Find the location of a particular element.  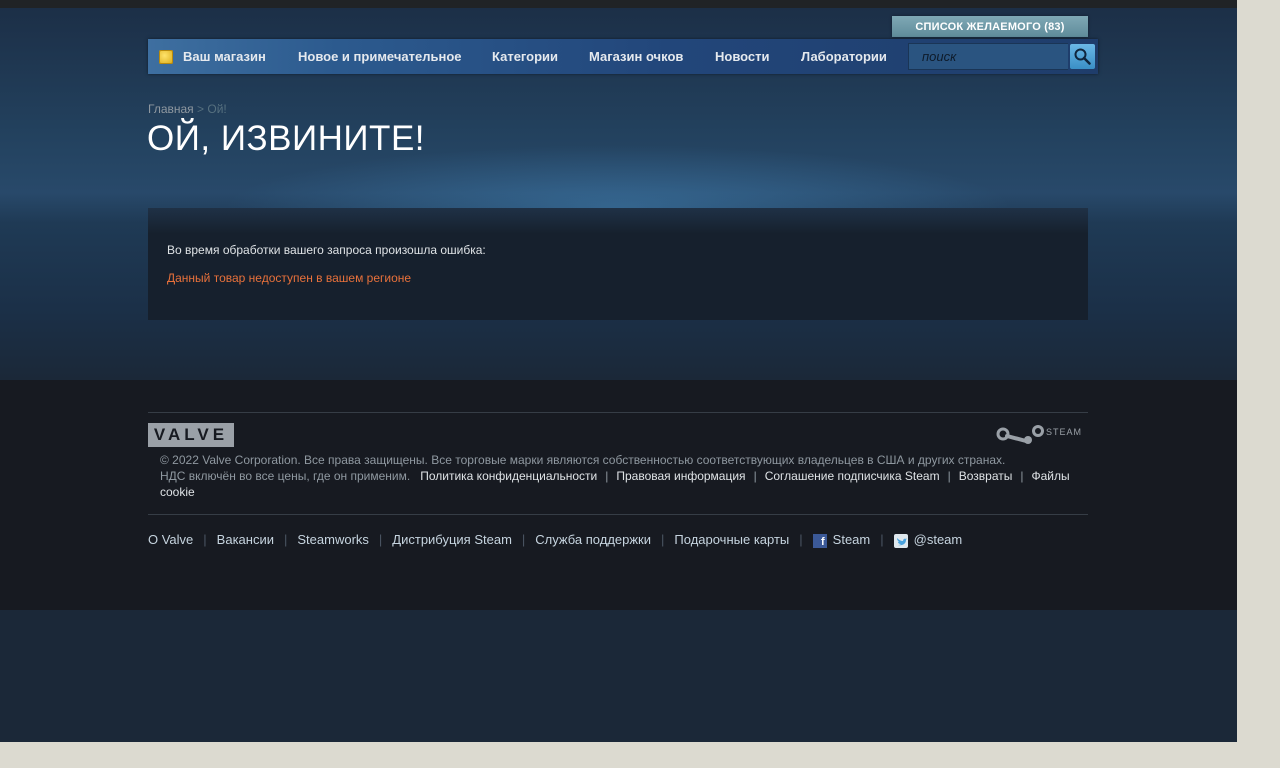

steam-logo-icon is located at coordinates (1020, 434).